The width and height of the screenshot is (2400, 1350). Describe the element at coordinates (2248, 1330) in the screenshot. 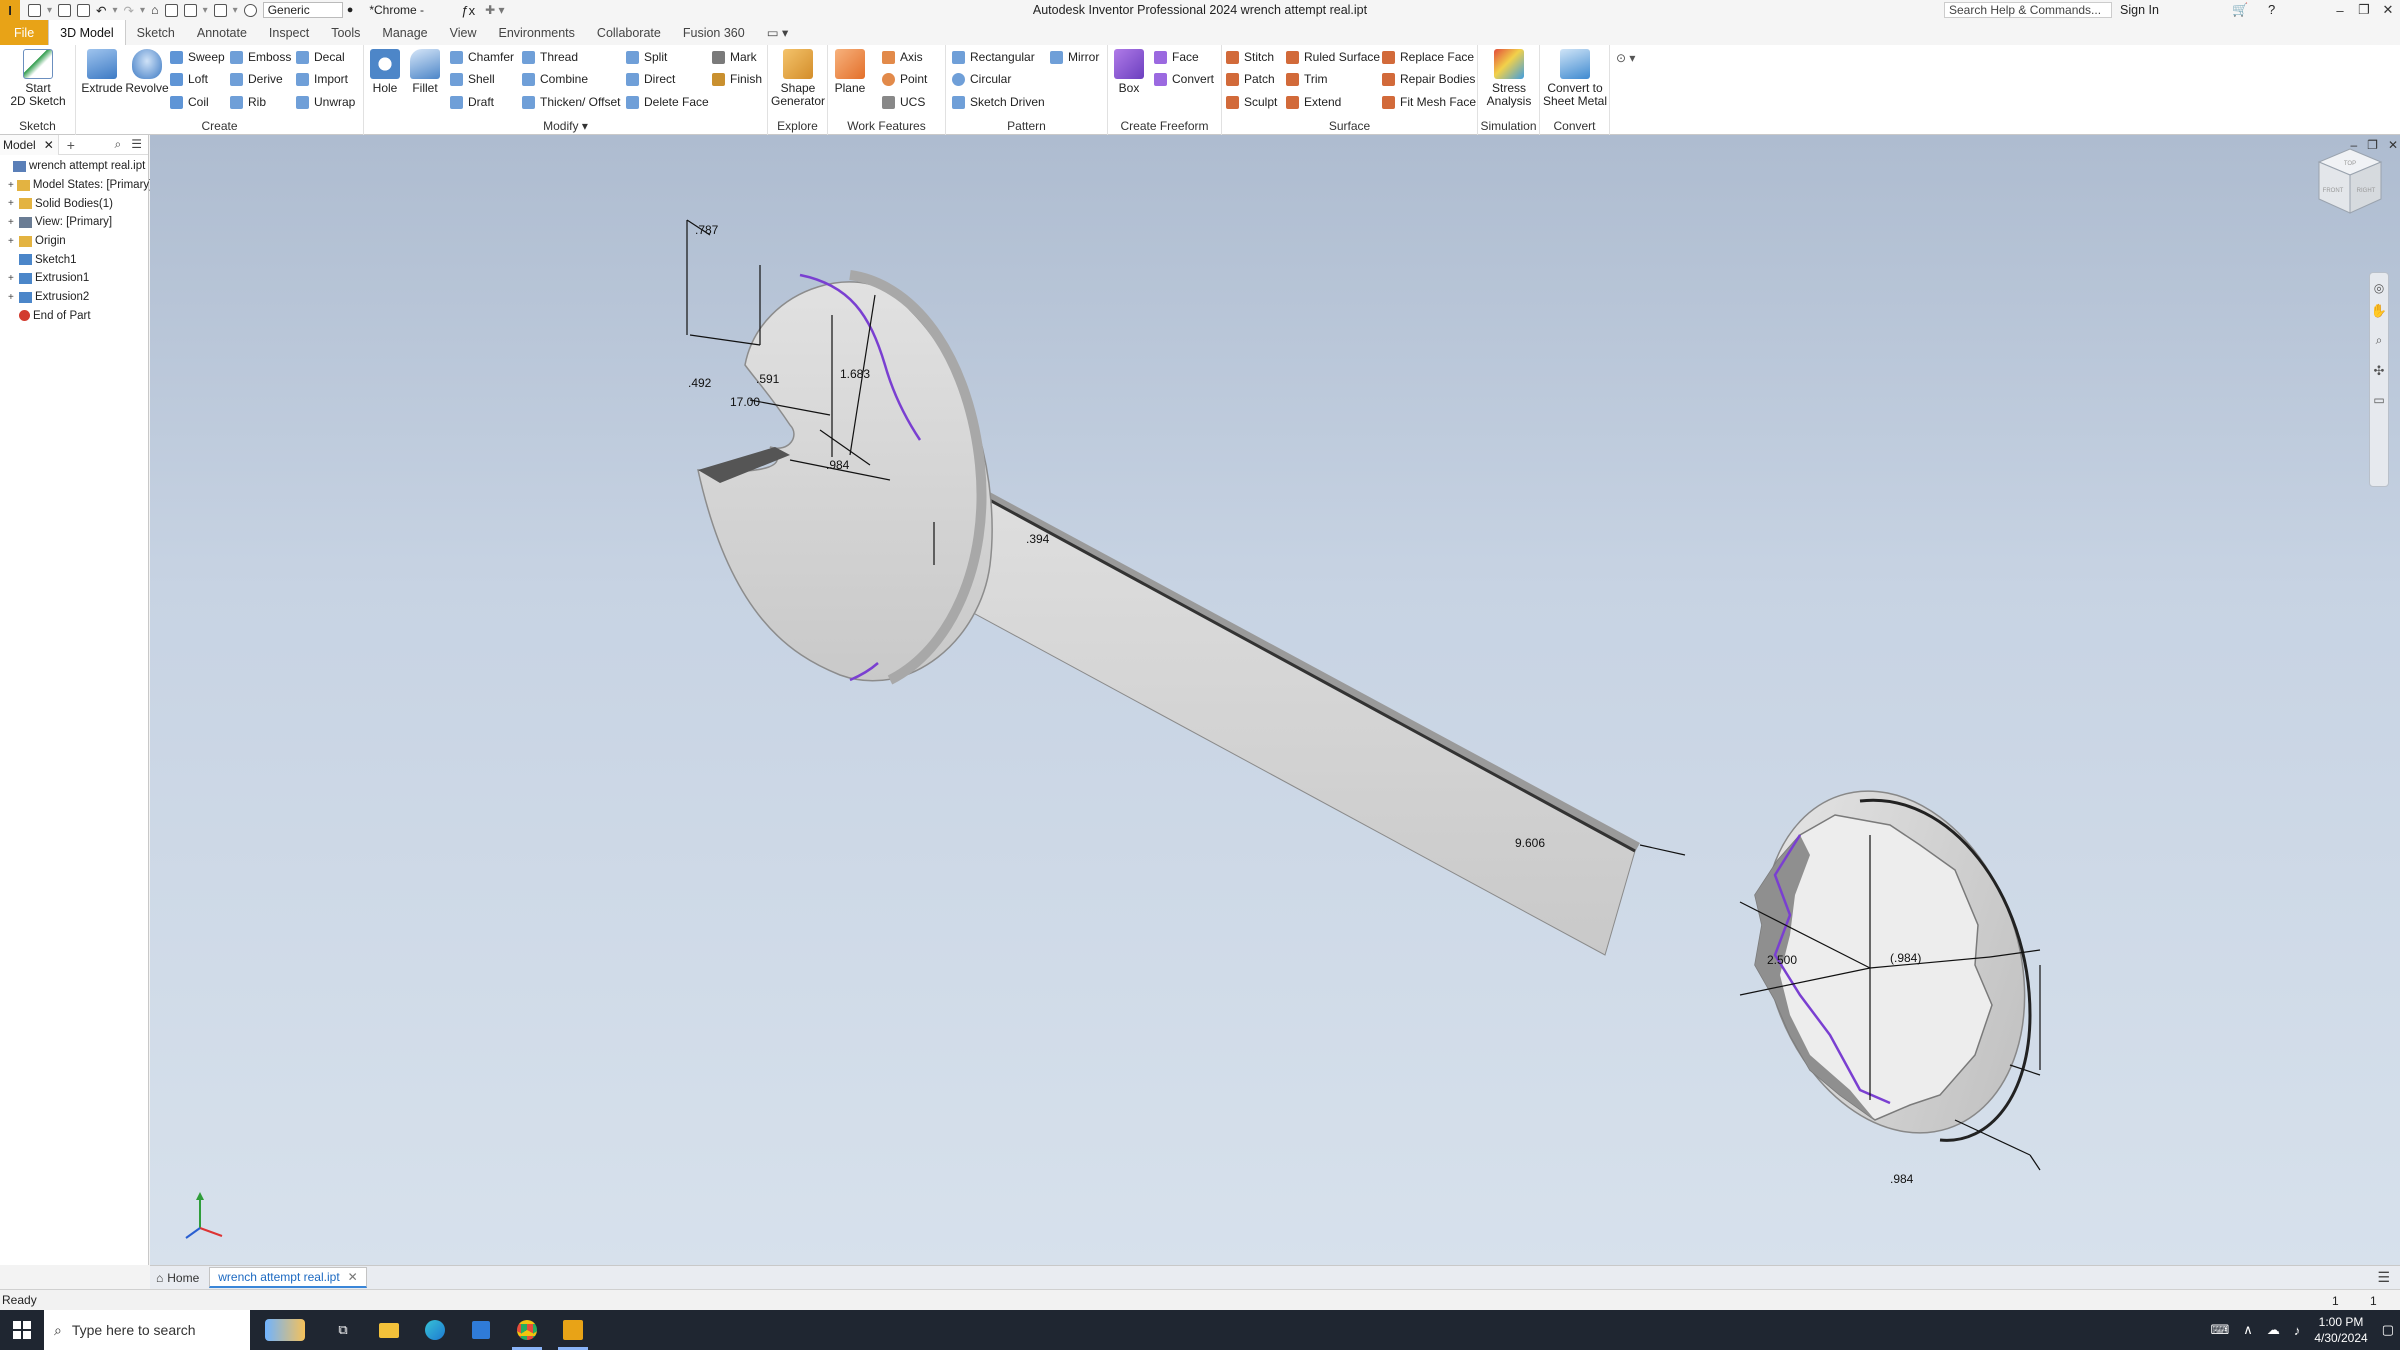

I see `show-hidden-icons: ∧` at that location.